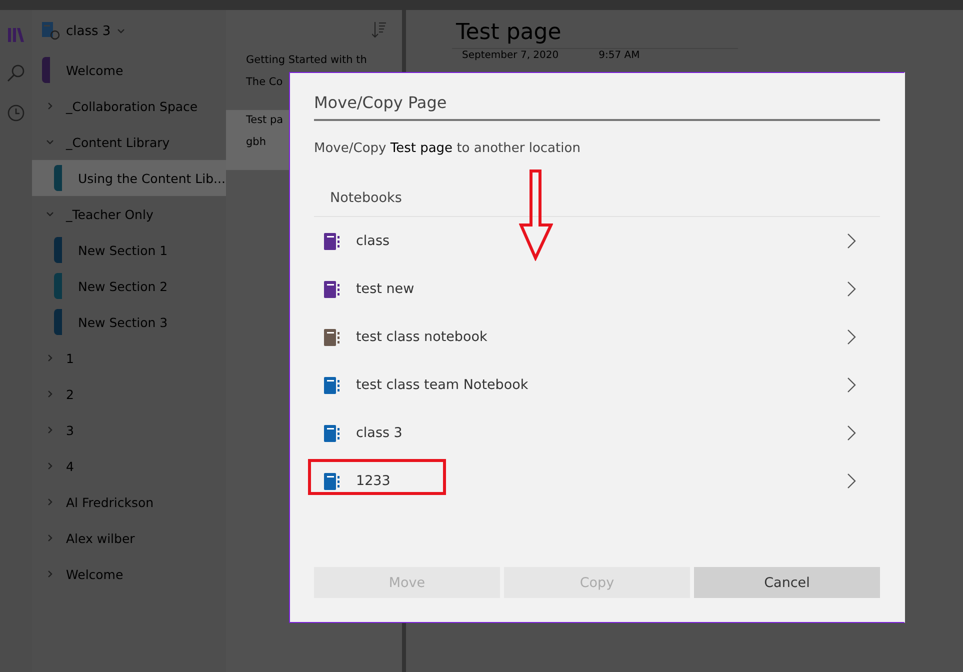  Describe the element at coordinates (129, 502) in the screenshot. I see `section-group: Al Fredrickson` at that location.